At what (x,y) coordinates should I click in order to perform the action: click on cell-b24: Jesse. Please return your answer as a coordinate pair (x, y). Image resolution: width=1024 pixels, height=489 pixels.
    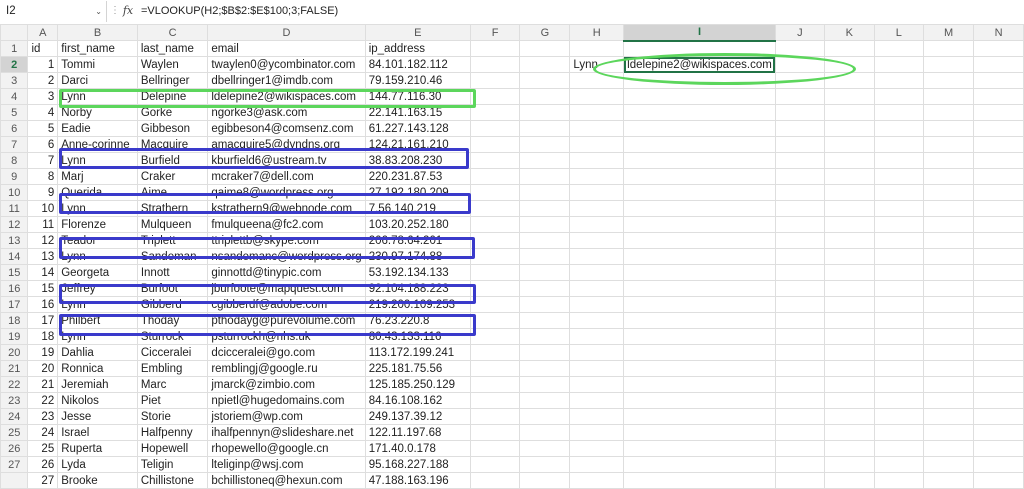
    Looking at the image, I should click on (97, 416).